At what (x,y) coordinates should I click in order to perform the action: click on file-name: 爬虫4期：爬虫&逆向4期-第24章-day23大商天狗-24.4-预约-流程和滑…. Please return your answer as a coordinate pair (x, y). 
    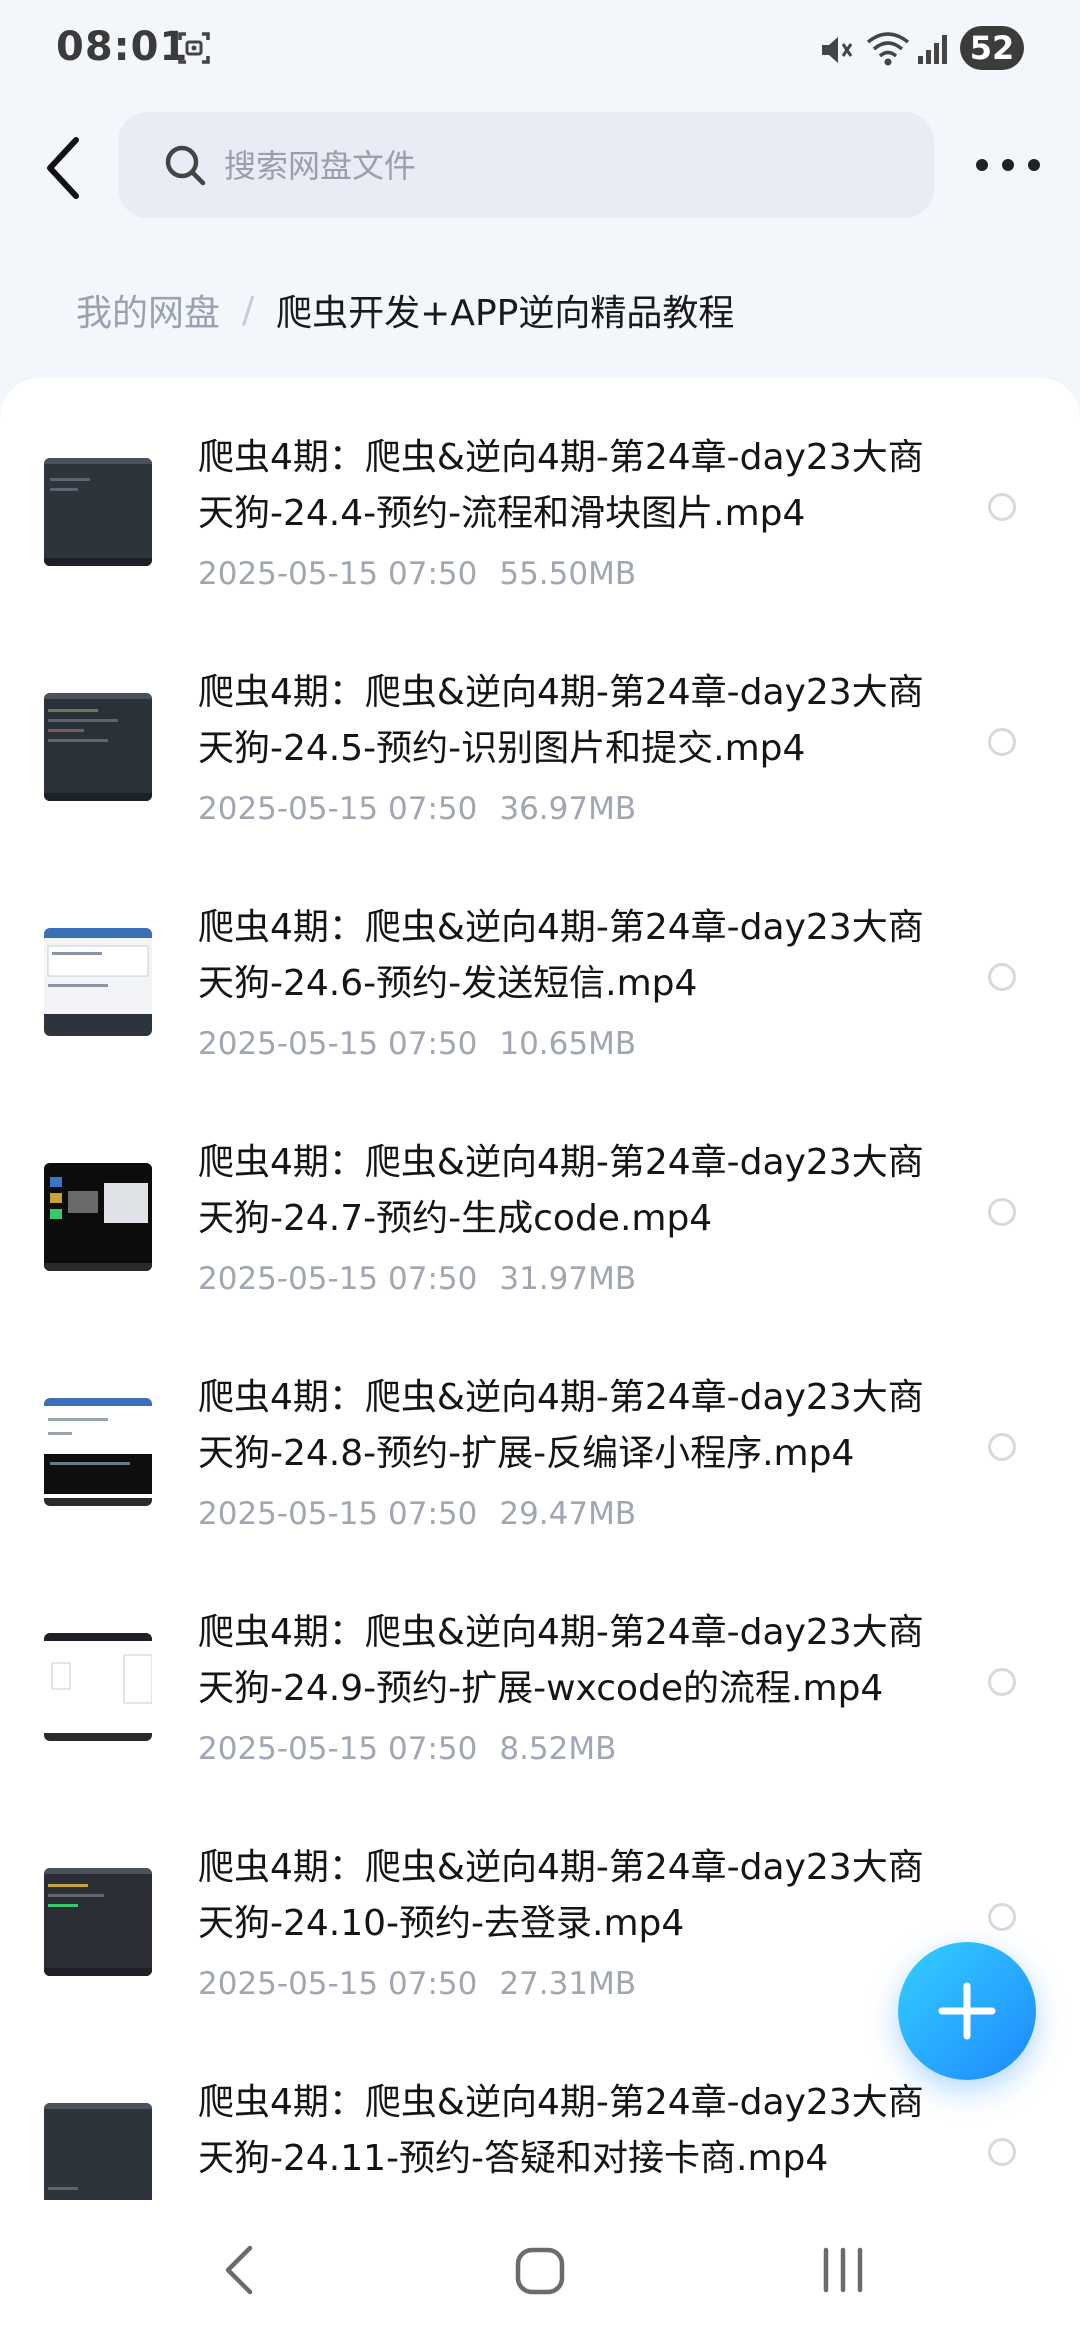
    Looking at the image, I should click on (561, 485).